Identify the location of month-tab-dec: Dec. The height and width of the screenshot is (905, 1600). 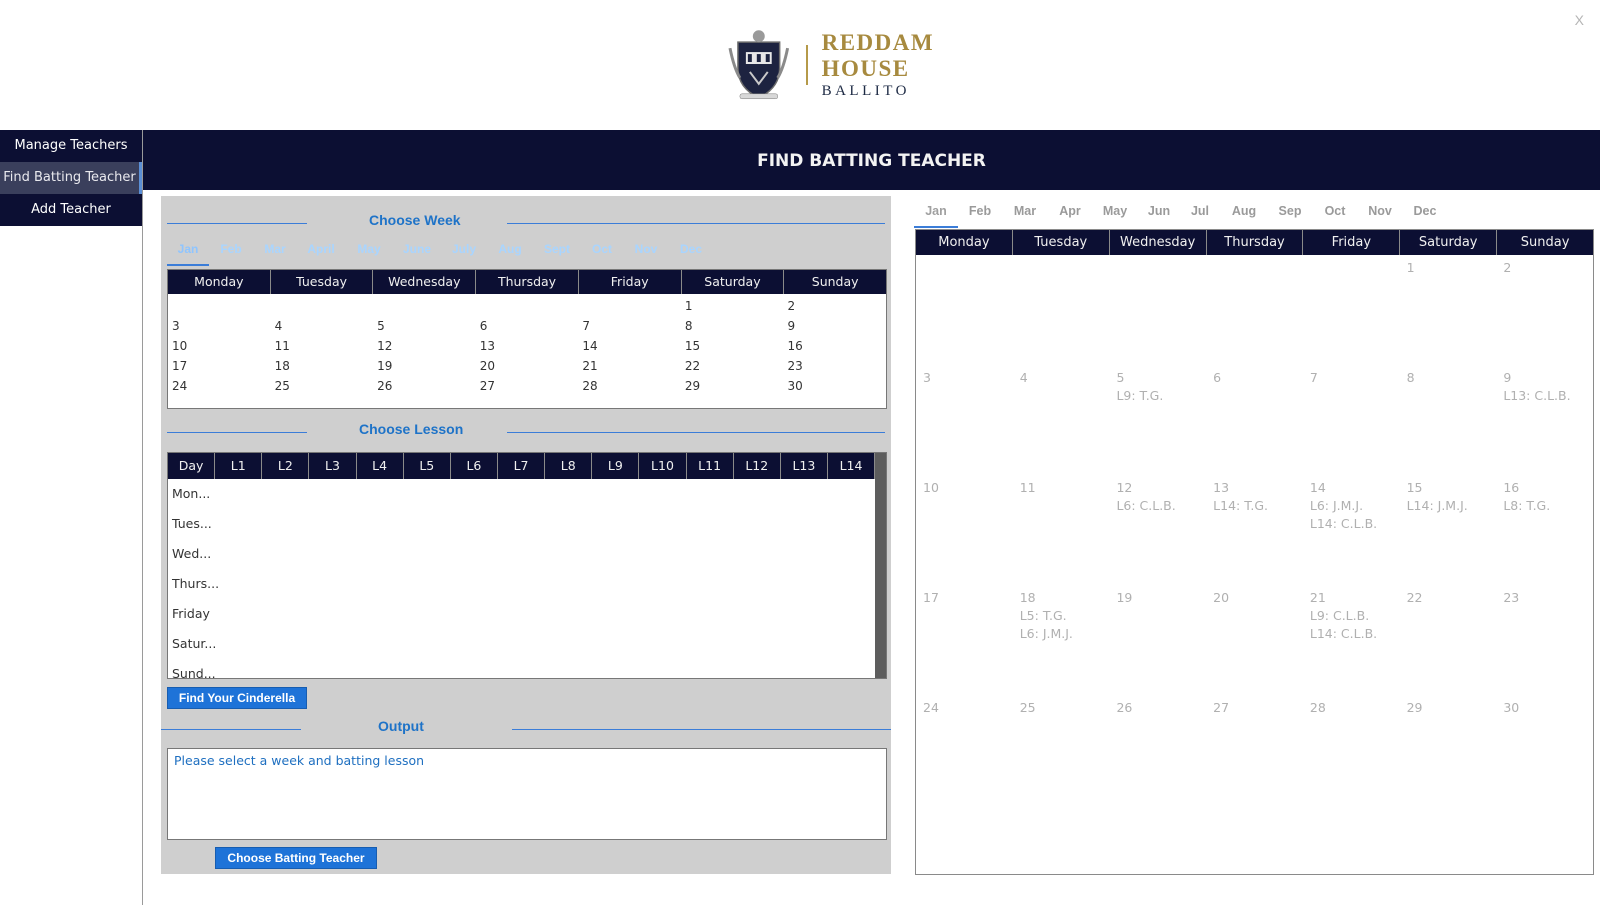
(691, 254).